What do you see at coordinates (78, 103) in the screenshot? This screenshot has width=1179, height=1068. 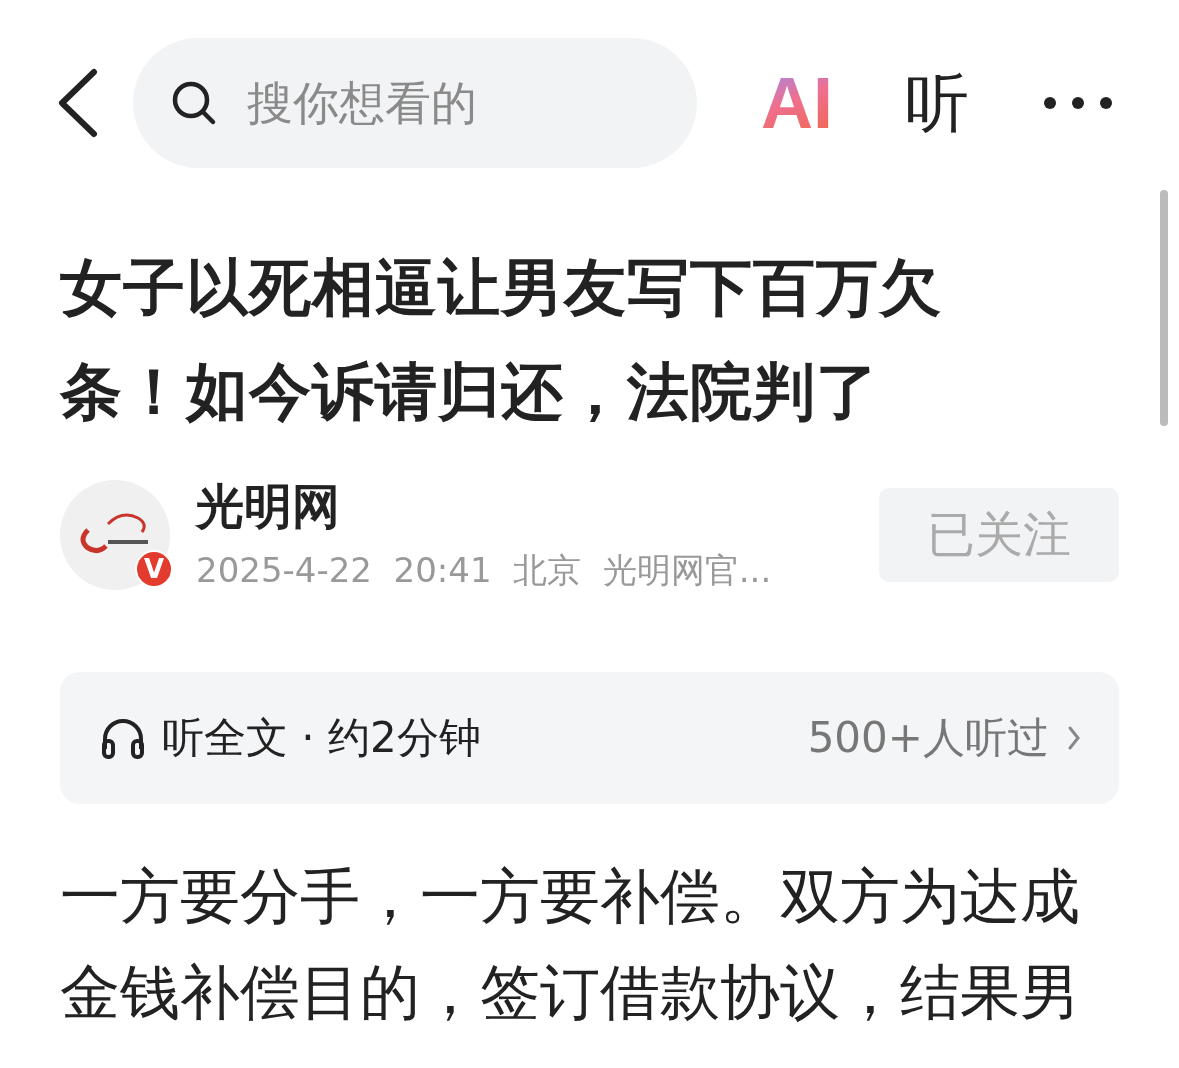 I see `back-icon` at bounding box center [78, 103].